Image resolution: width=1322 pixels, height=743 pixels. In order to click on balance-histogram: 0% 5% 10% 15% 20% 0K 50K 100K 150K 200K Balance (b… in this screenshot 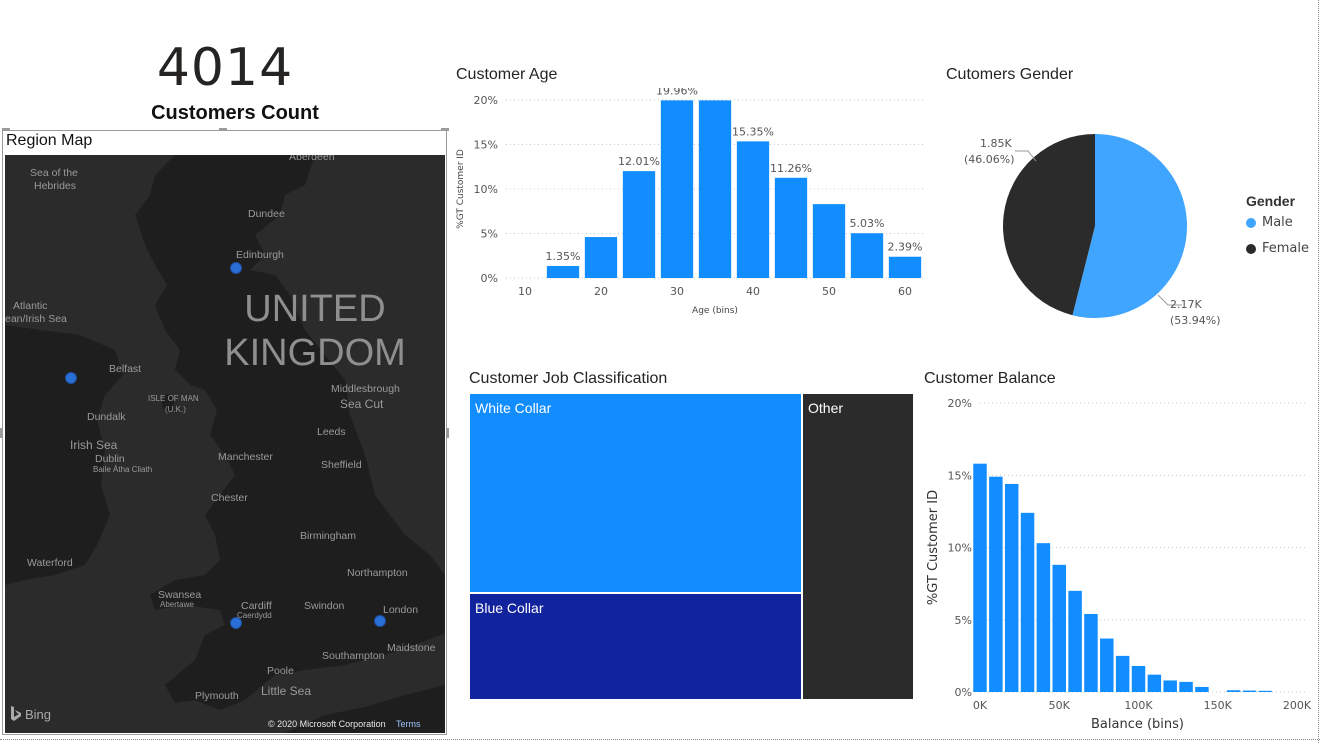, I will do `click(1117, 562)`.